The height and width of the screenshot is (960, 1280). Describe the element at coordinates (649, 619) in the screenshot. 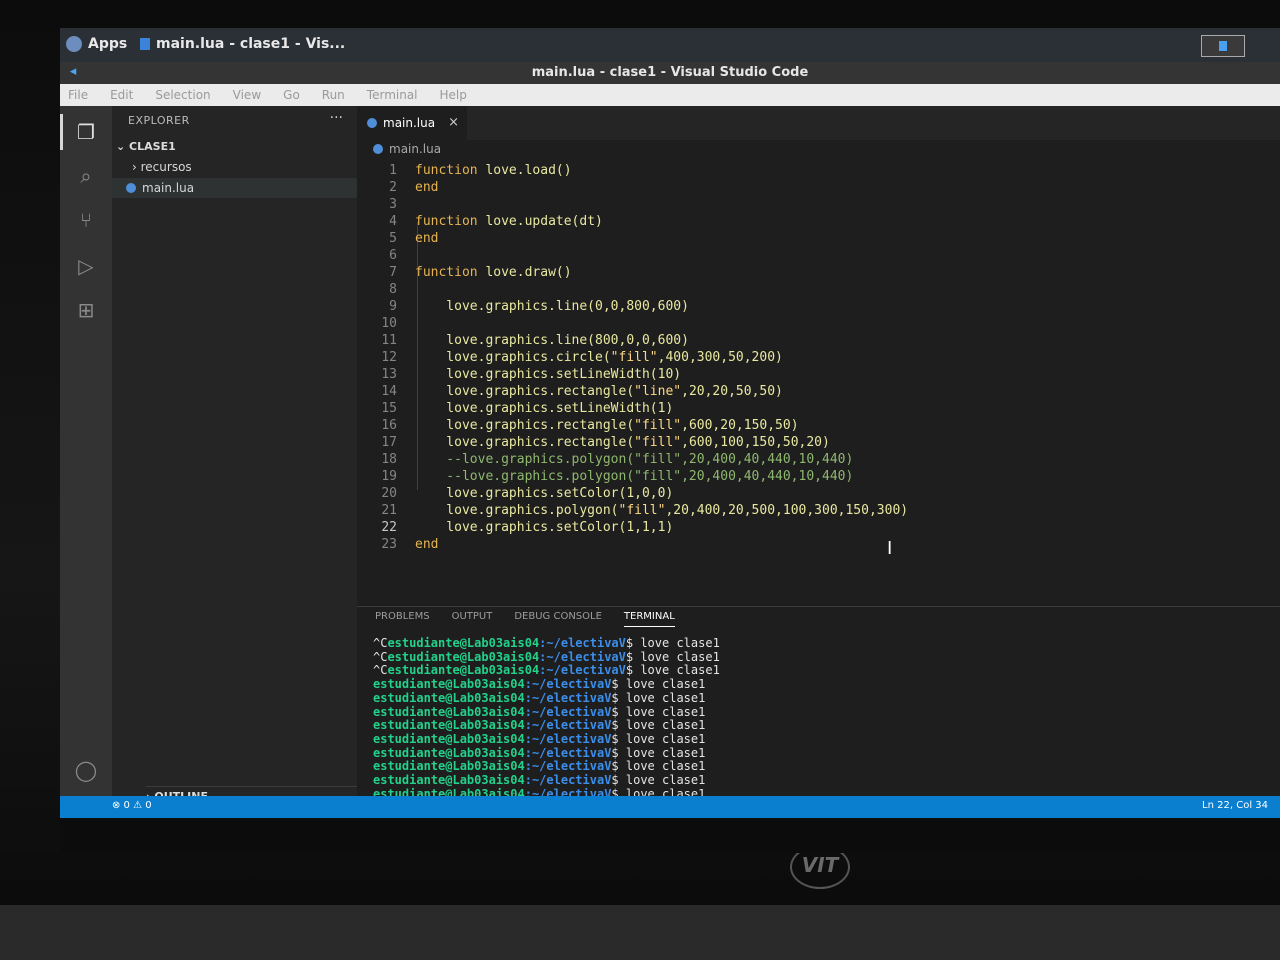

I see `tab-terminal: TERMINAL` at that location.